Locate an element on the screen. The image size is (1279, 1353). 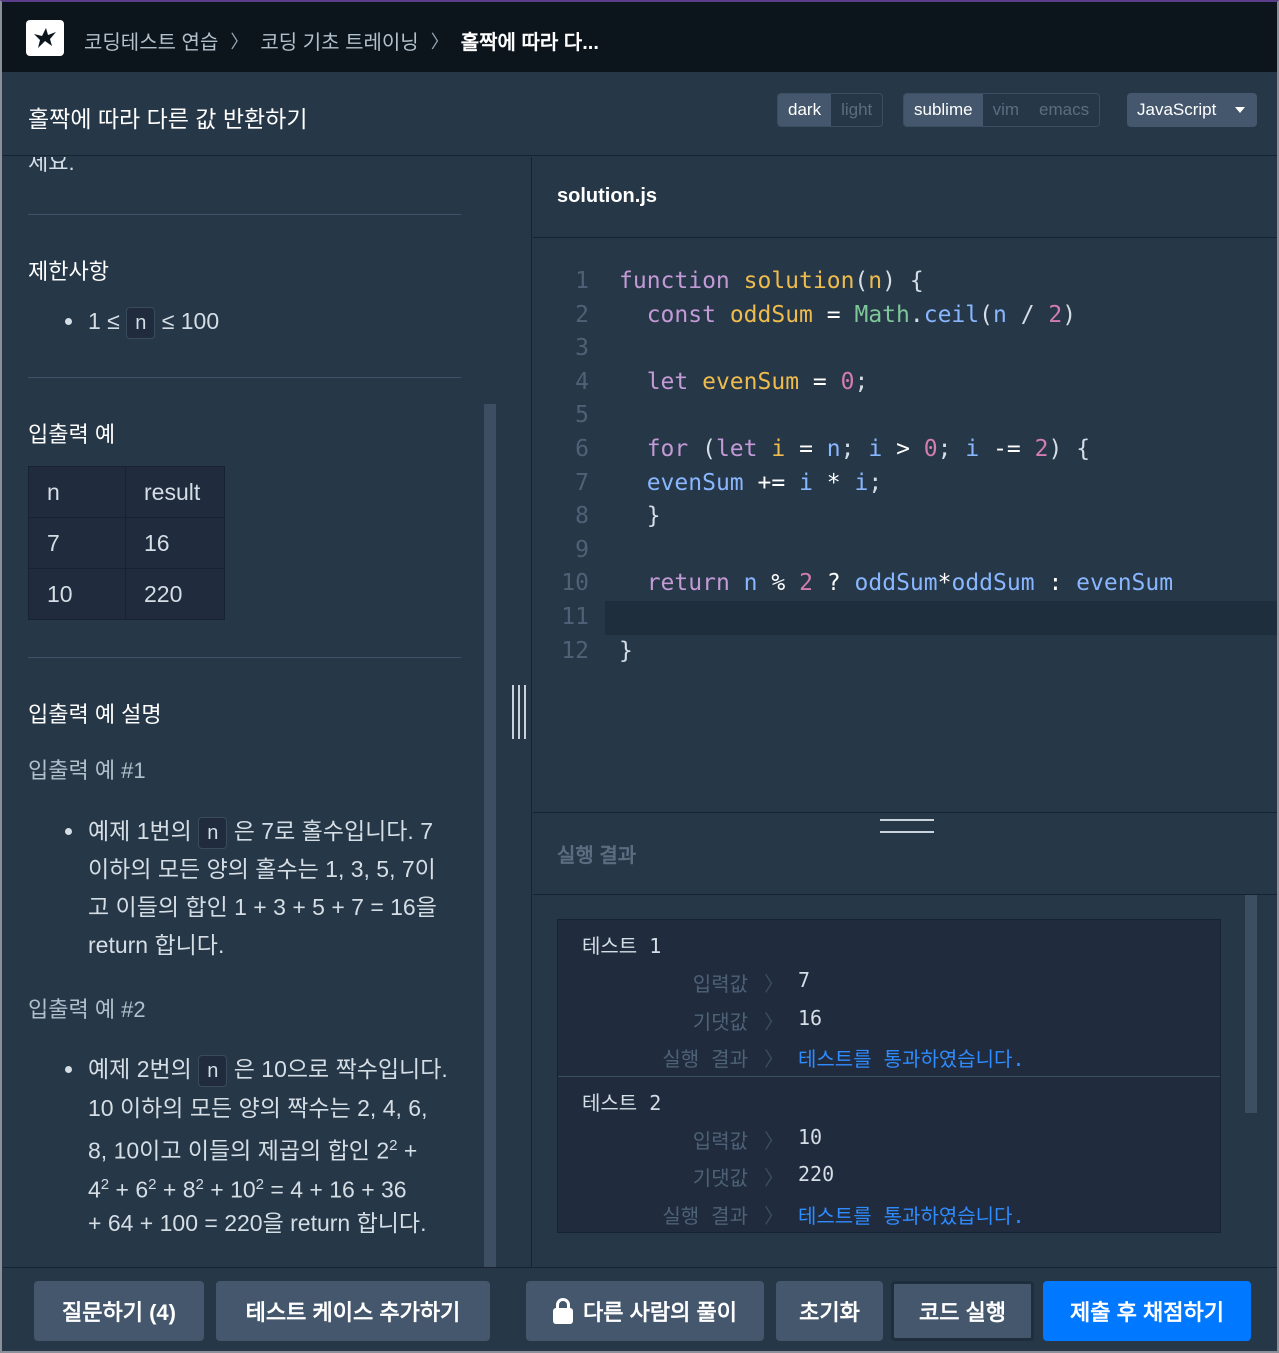
code-line: 1 function solution(n) { is located at coordinates (905, 282).